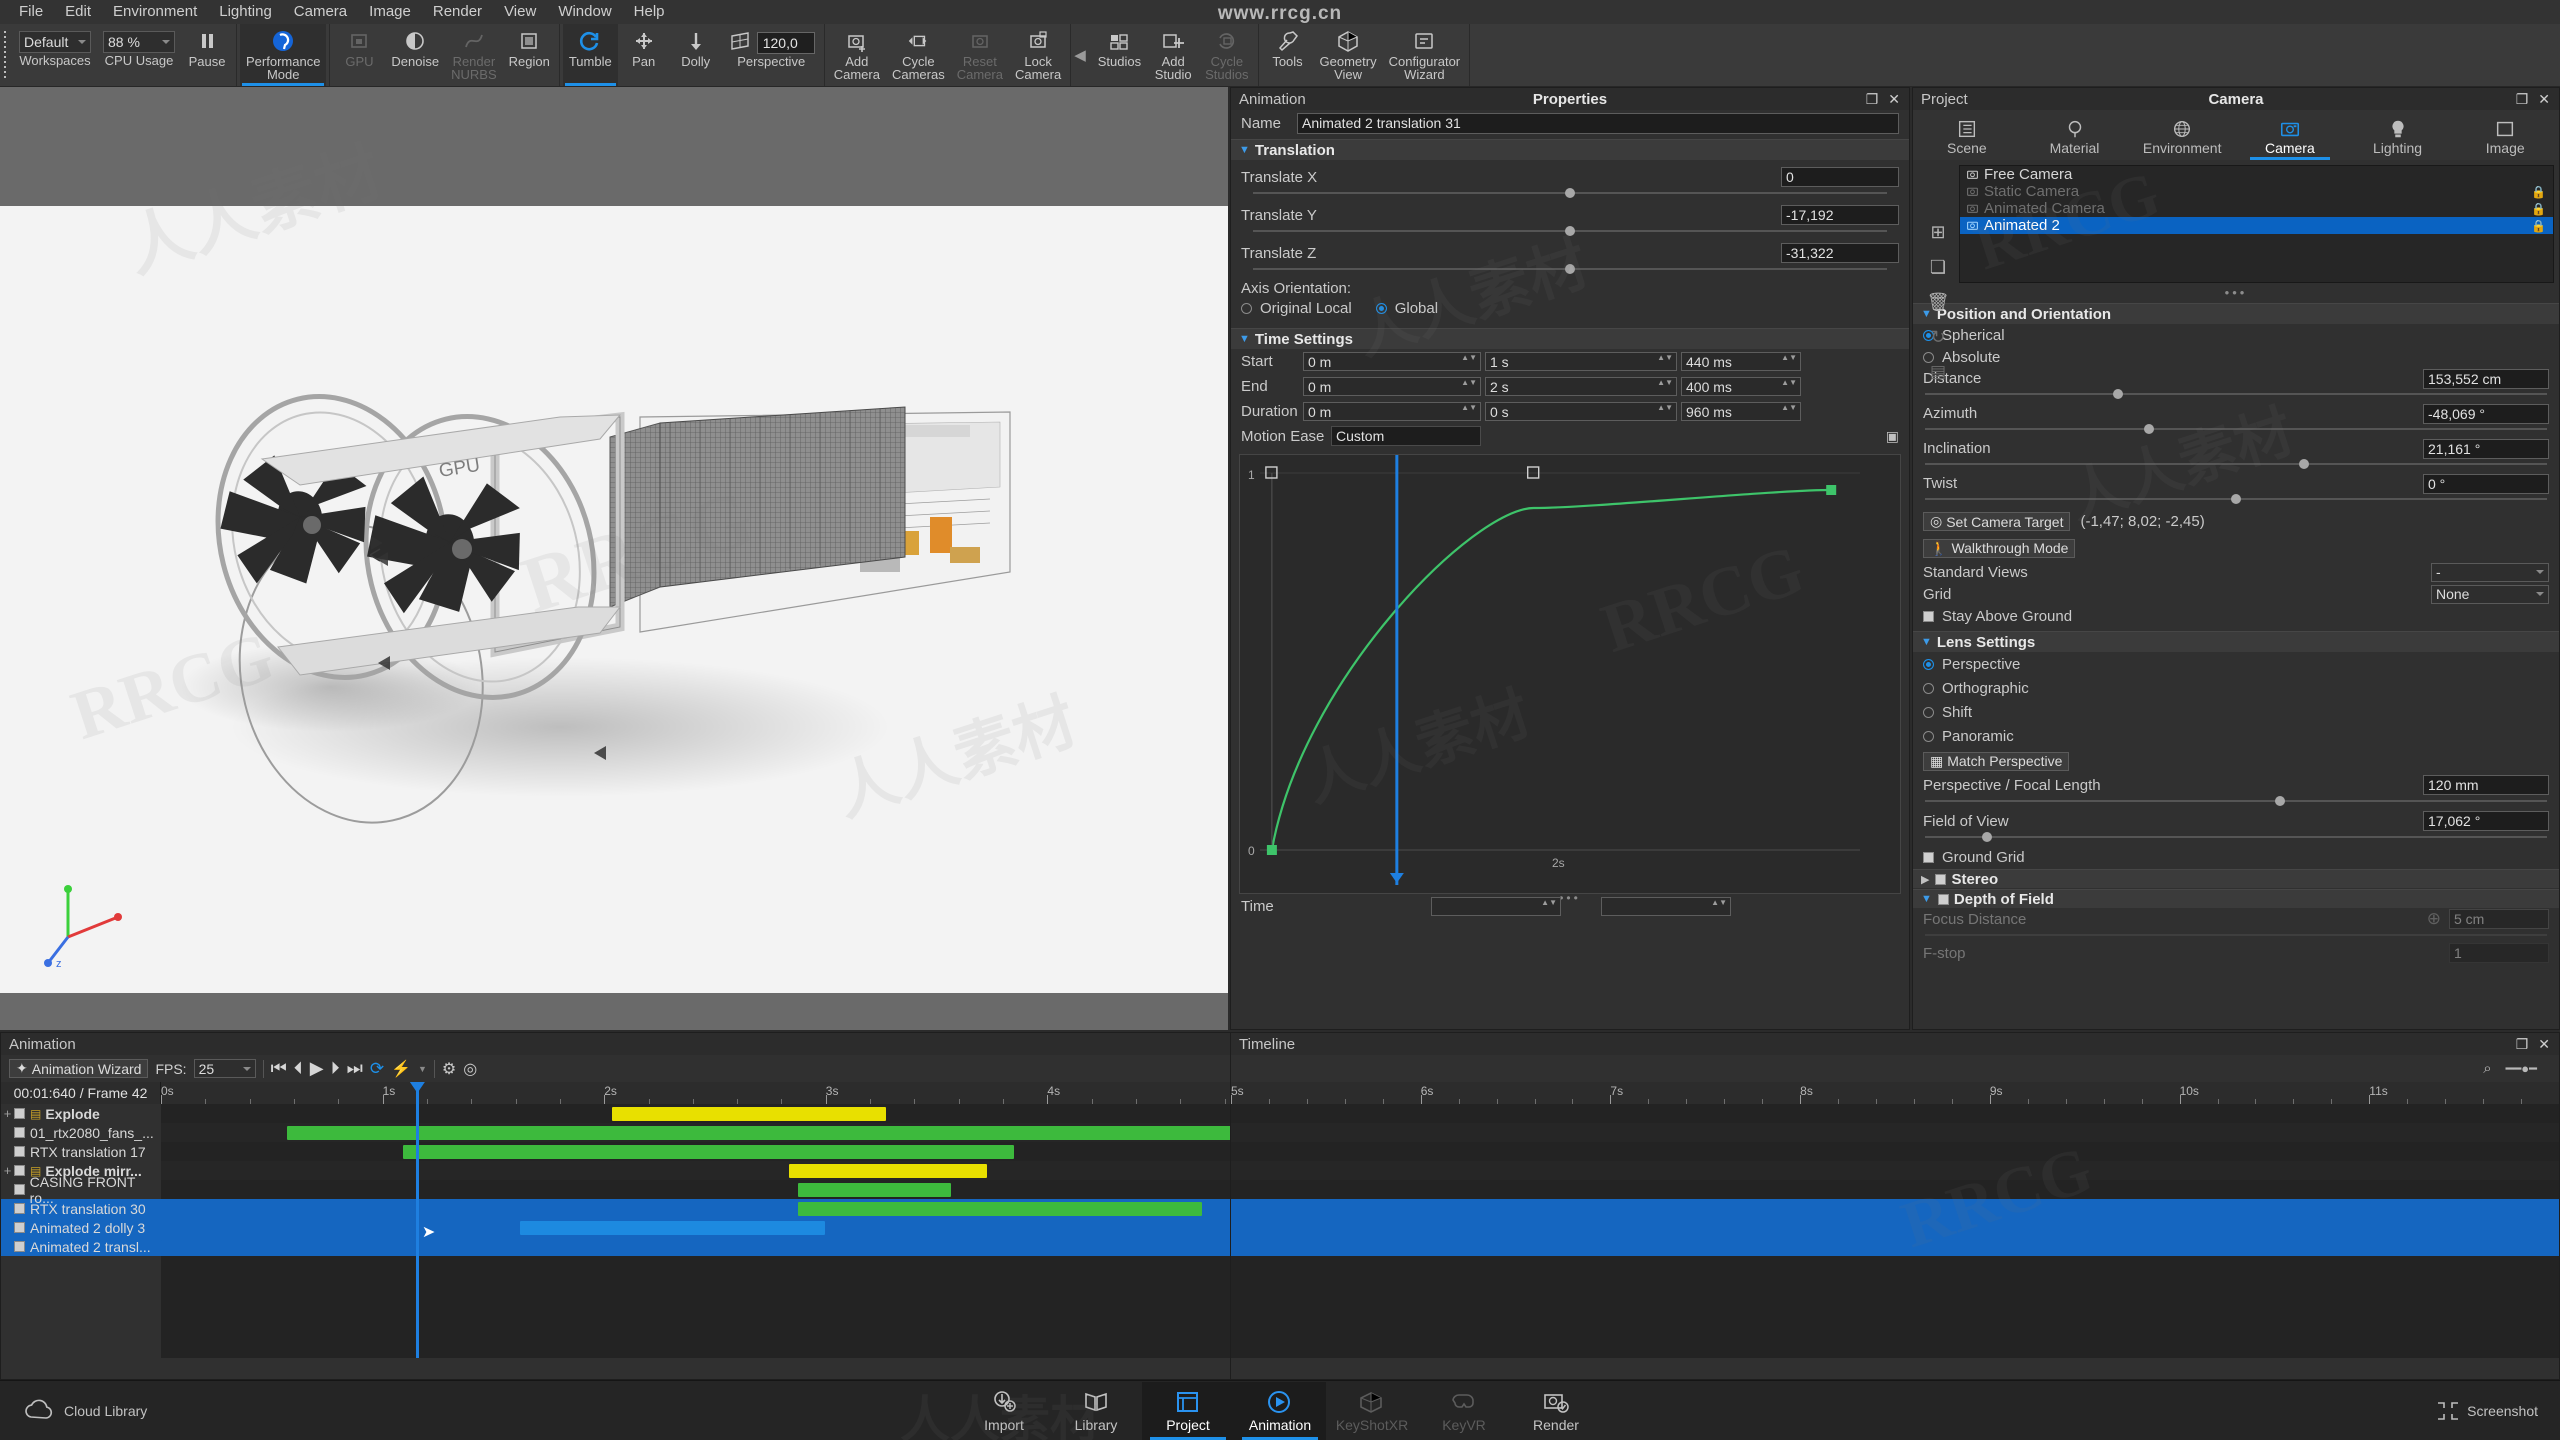  What do you see at coordinates (1119, 55) in the screenshot?
I see `toolbar-button-studios: Studios` at bounding box center [1119, 55].